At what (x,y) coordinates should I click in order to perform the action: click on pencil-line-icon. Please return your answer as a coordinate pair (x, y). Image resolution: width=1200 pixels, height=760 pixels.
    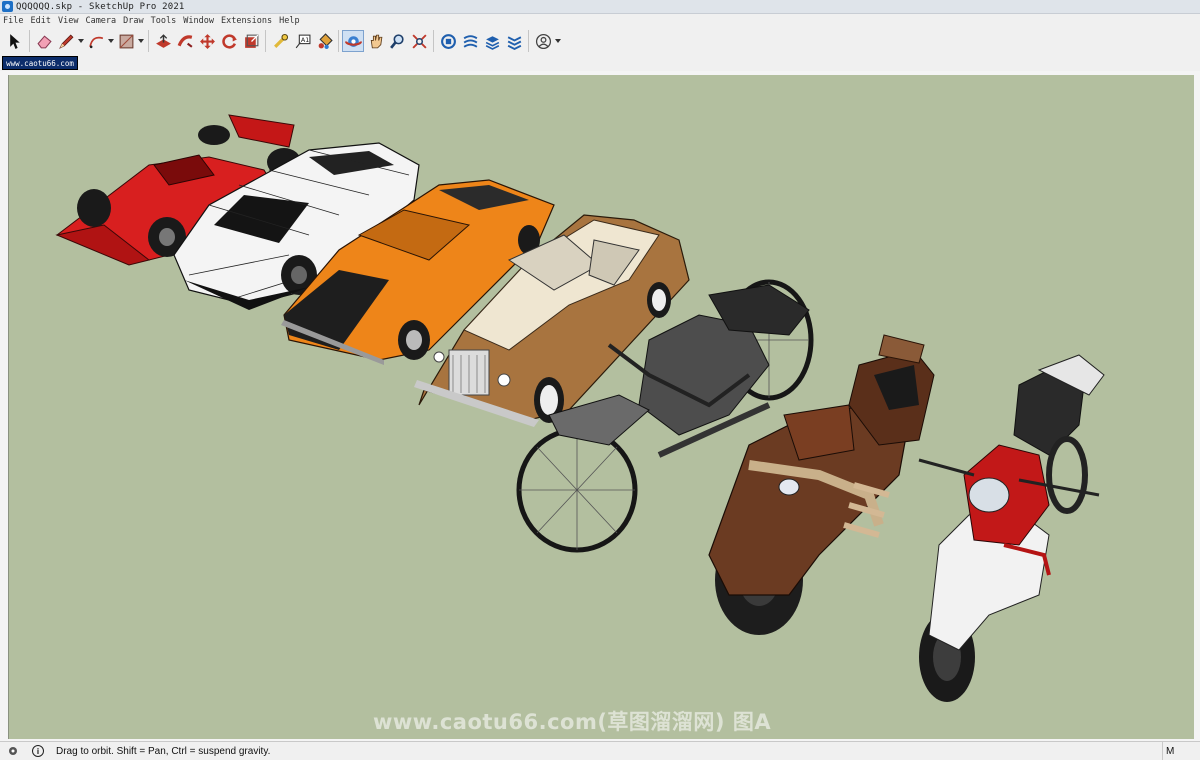
    Looking at the image, I should click on (66, 41).